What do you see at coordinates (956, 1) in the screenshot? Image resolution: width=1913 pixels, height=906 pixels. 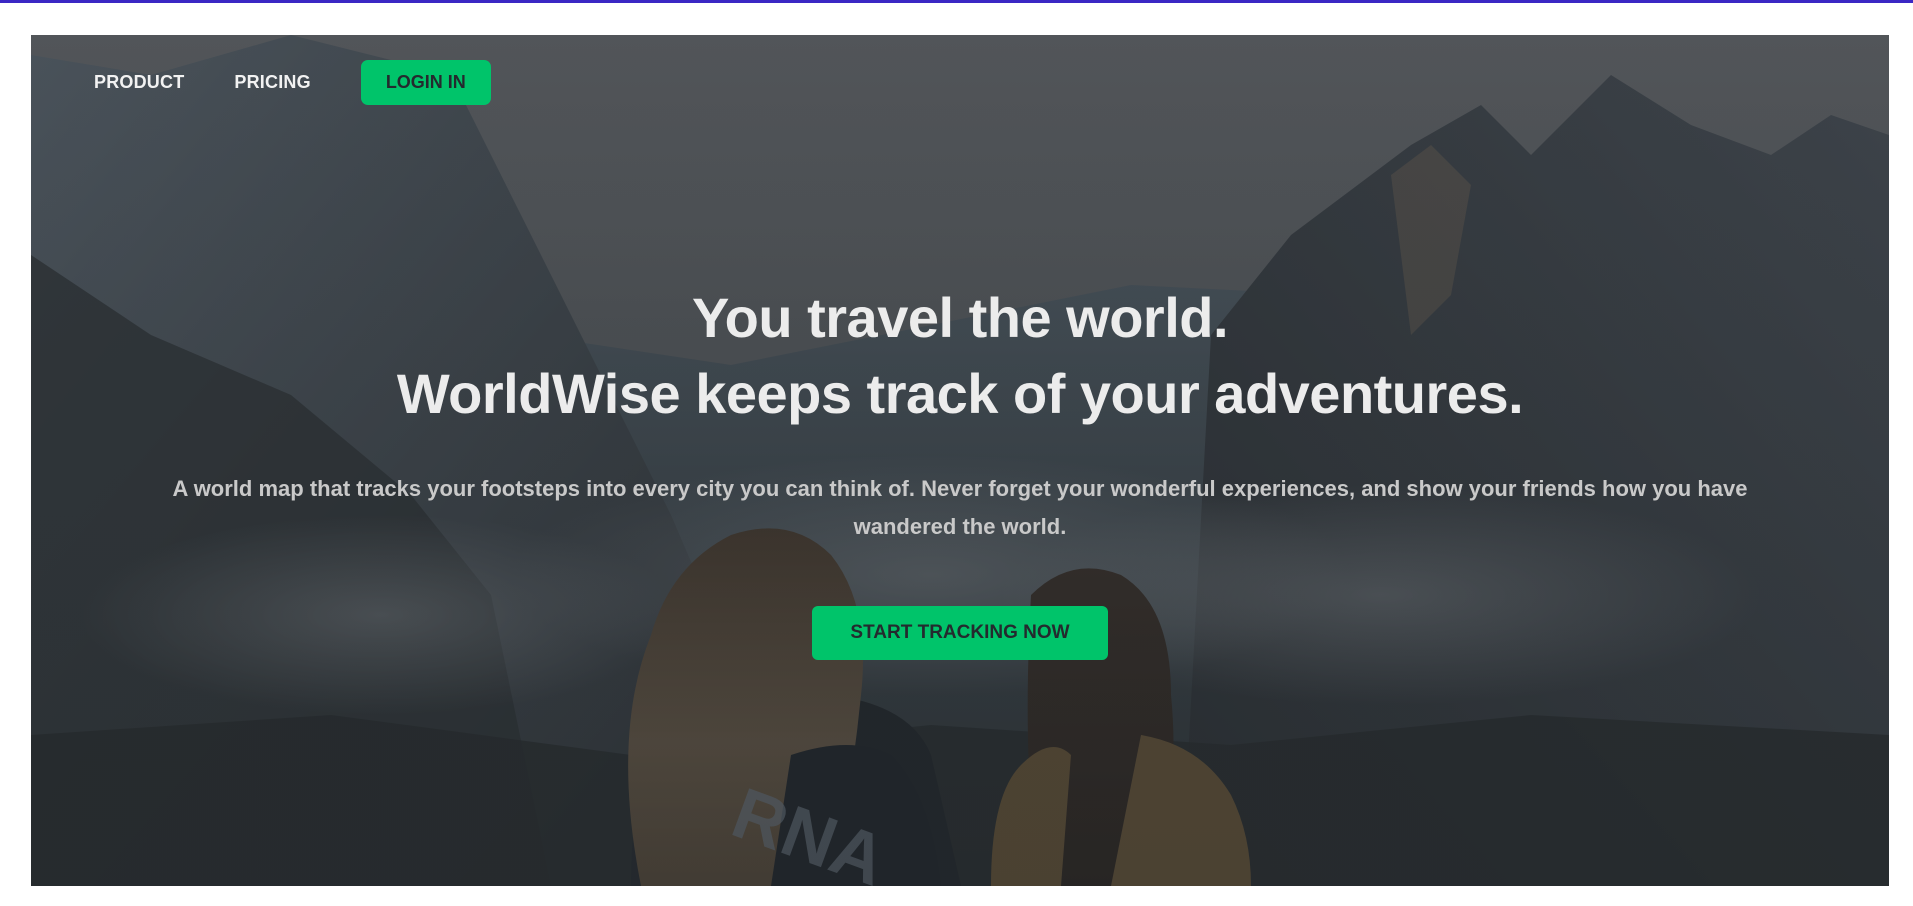 I see `top-accent-bar` at bounding box center [956, 1].